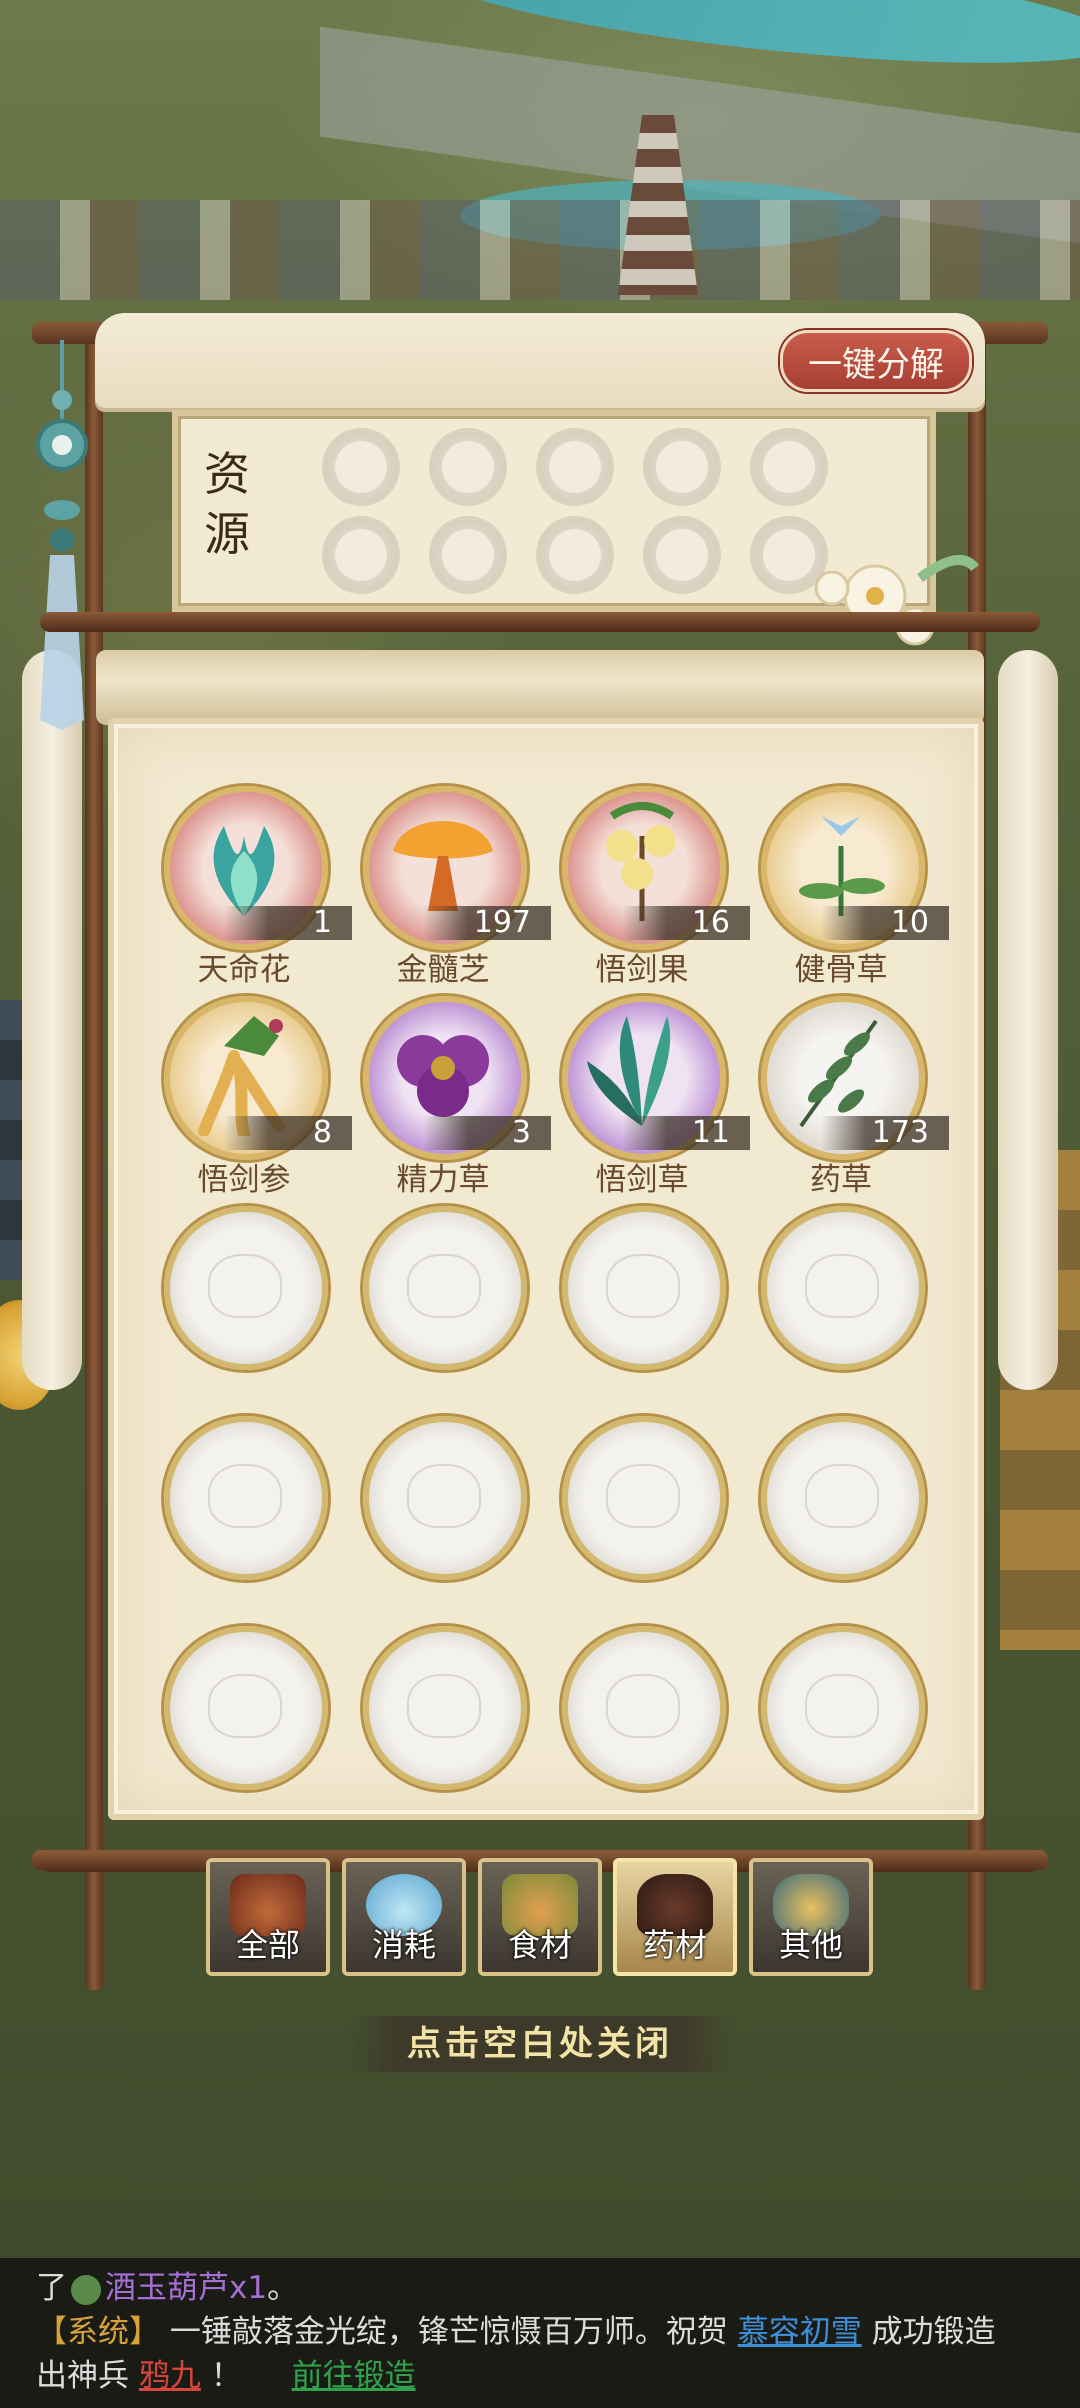 This screenshot has height=2408, width=1080. What do you see at coordinates (540, 1917) in the screenshot?
I see `tab-ingredients: 食材` at bounding box center [540, 1917].